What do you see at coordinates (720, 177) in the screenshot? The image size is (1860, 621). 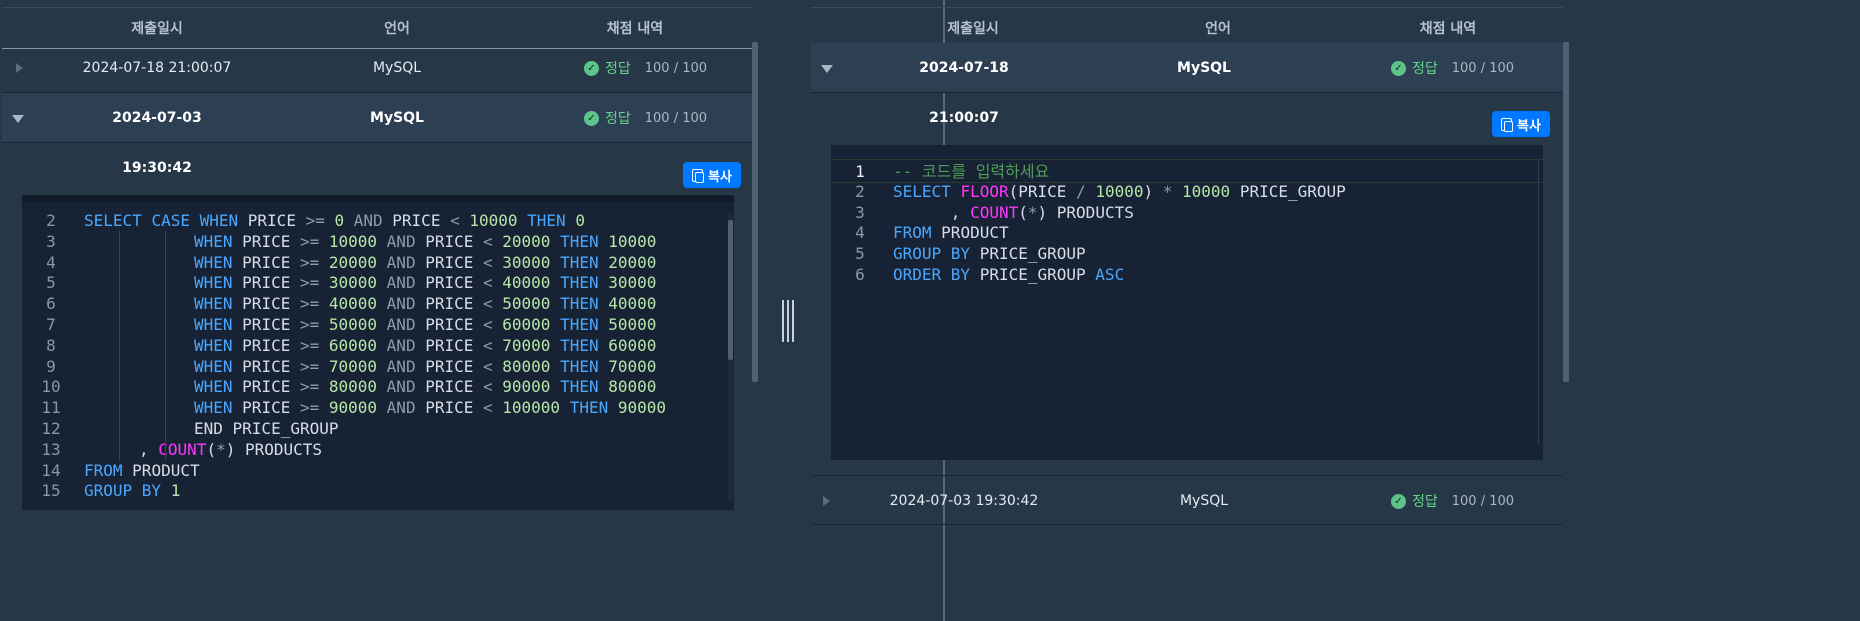 I see `copy-button-label: 복사` at bounding box center [720, 177].